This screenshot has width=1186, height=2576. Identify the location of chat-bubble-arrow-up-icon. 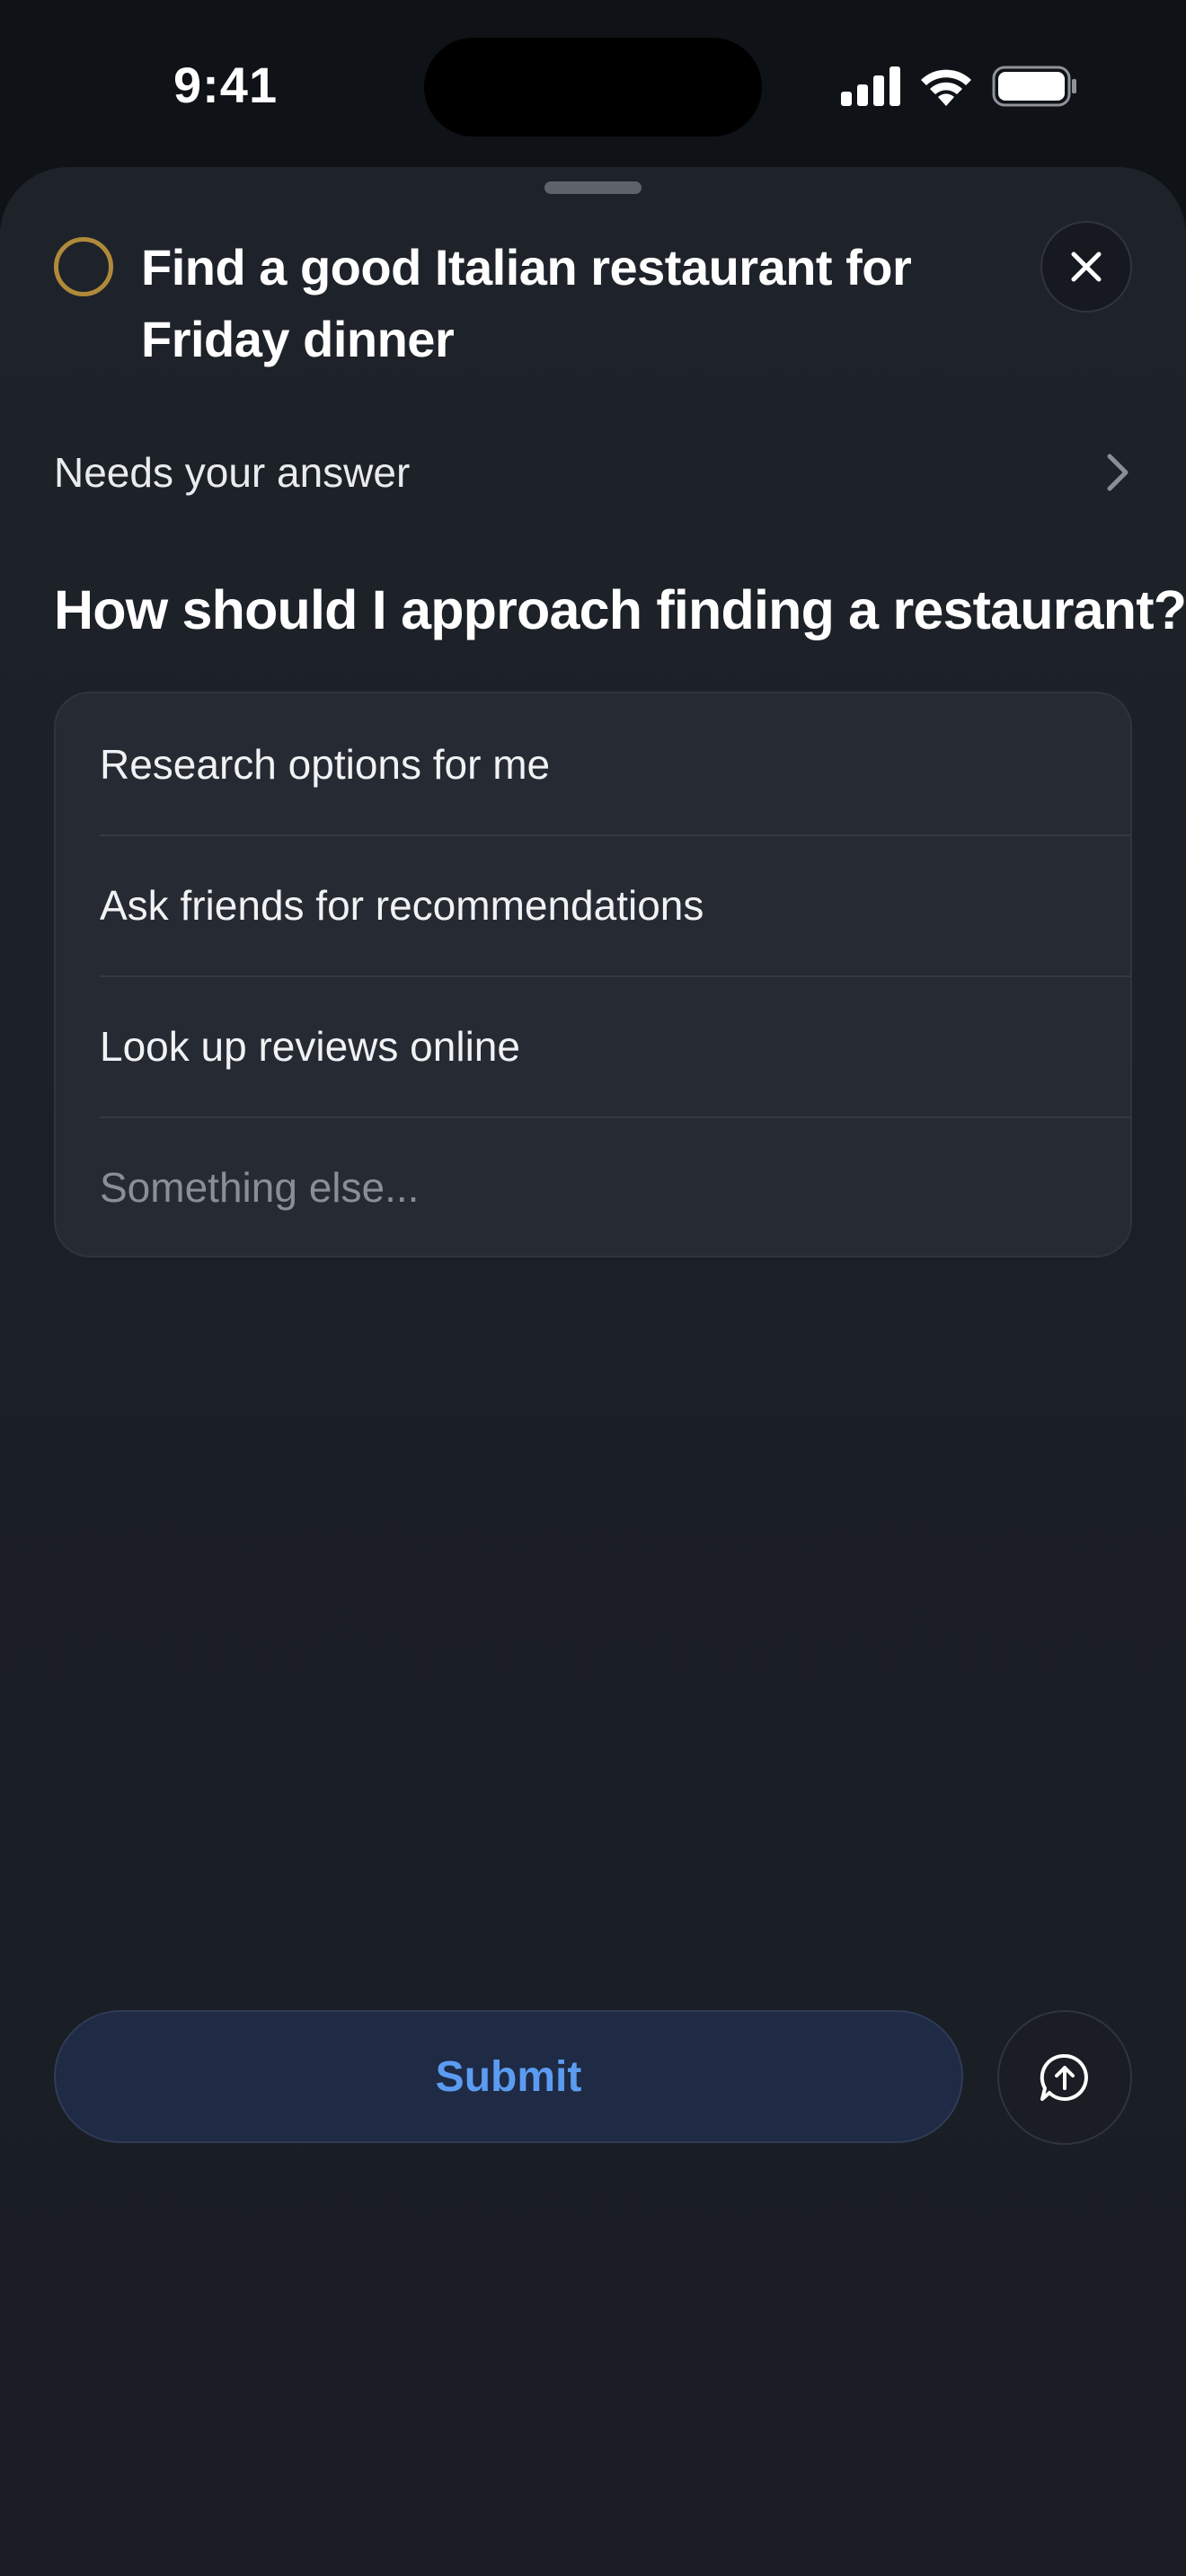
(1064, 2077).